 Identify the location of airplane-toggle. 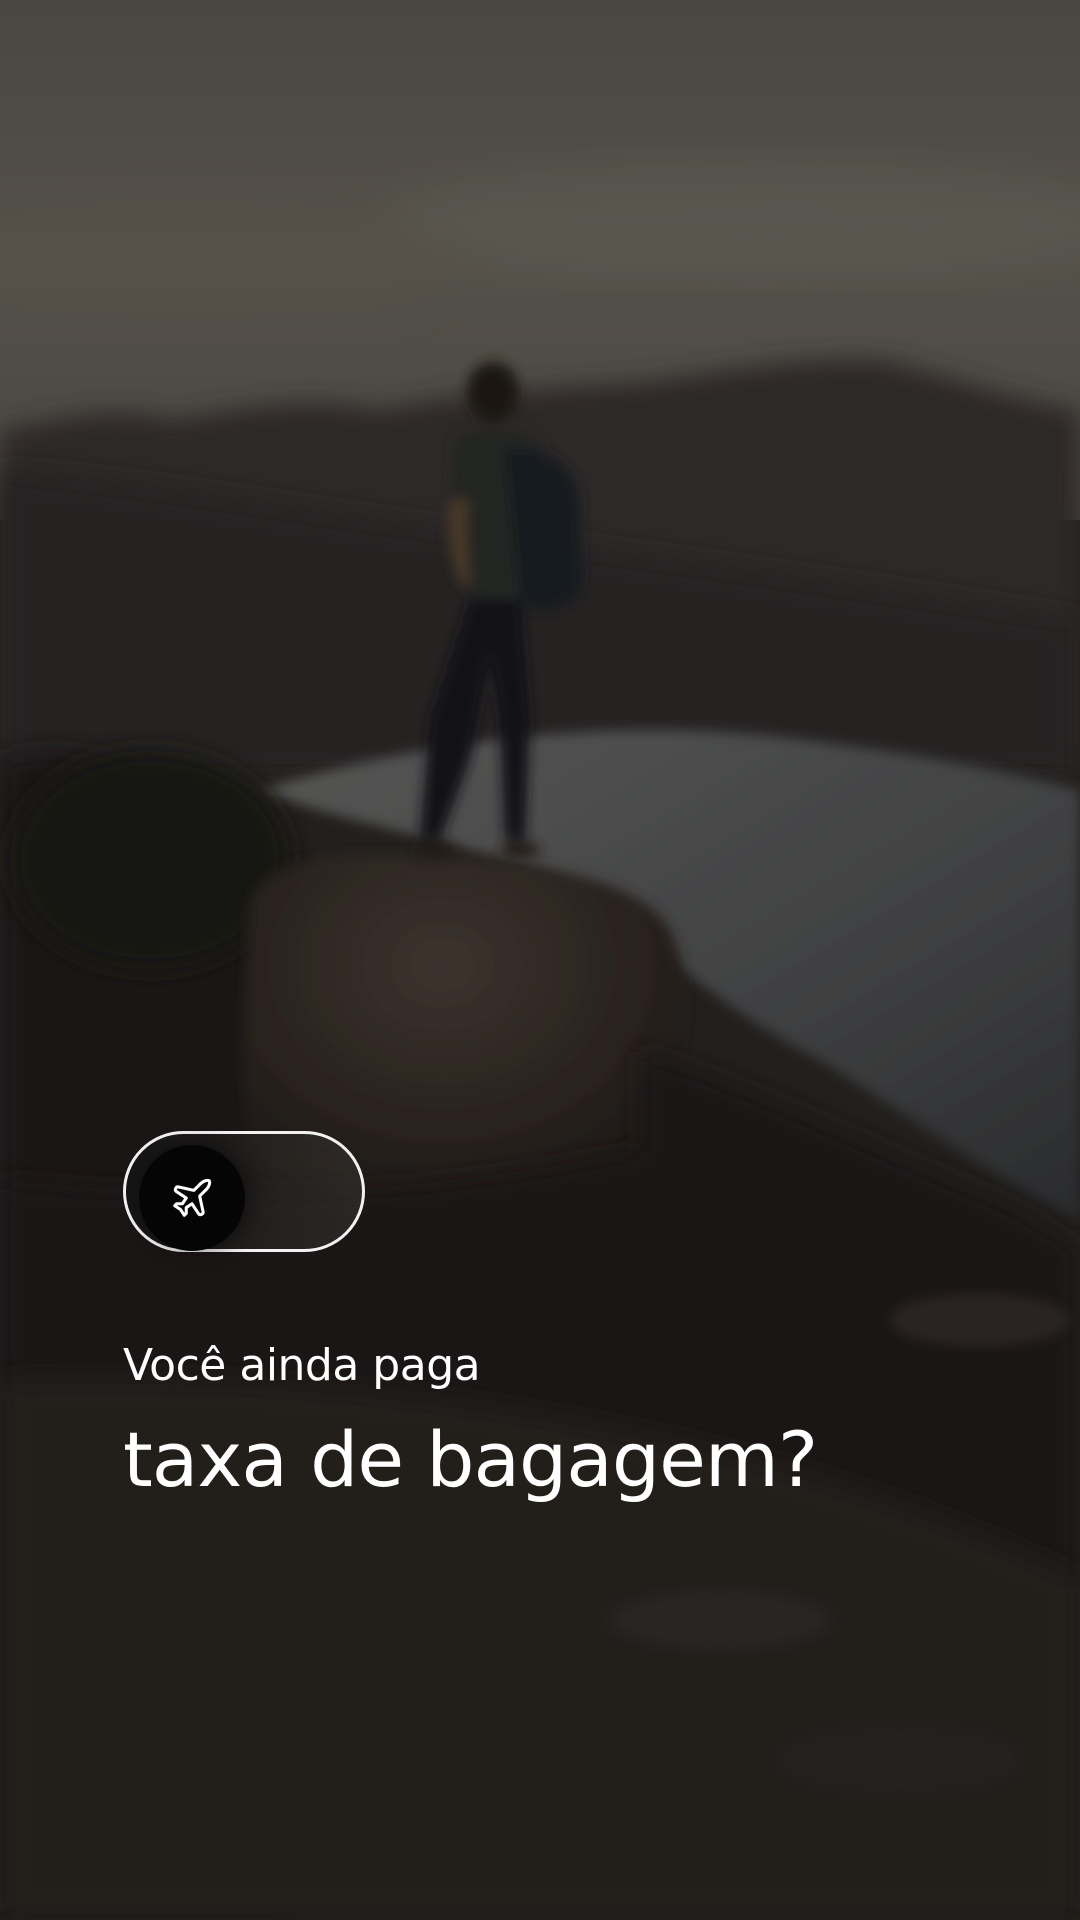
(244, 1191).